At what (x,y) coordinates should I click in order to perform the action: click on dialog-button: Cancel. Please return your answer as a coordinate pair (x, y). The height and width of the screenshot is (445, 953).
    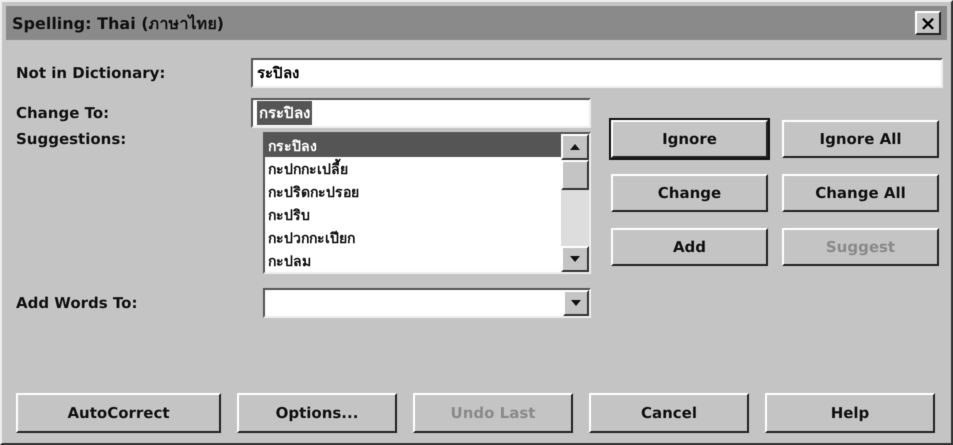
    Looking at the image, I should click on (669, 413).